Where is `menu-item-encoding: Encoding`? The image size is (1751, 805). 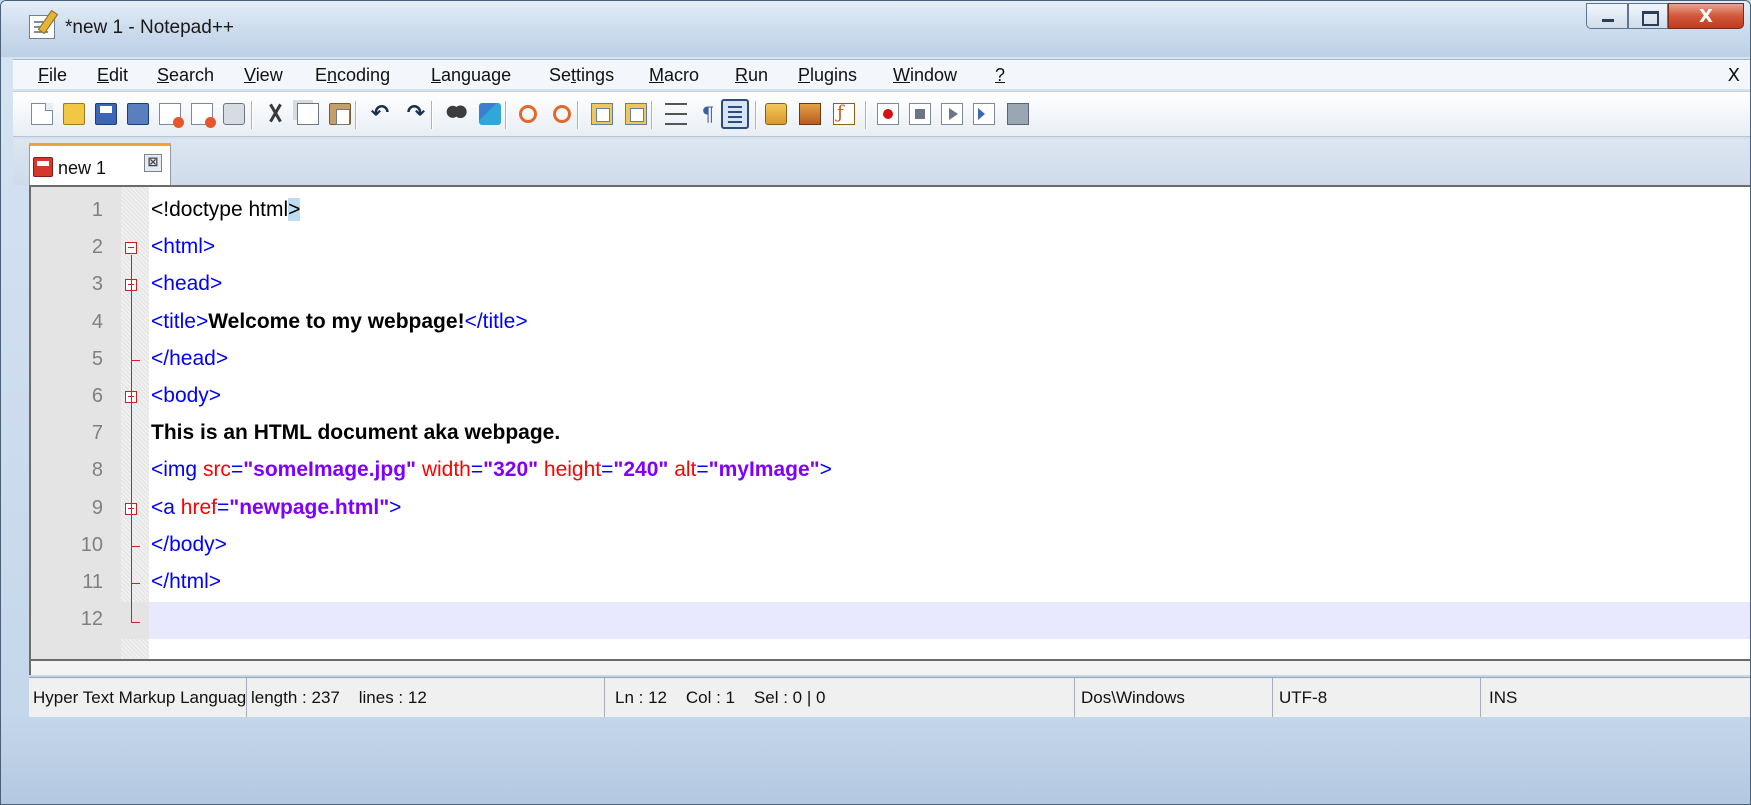 menu-item-encoding: Encoding is located at coordinates (352, 75).